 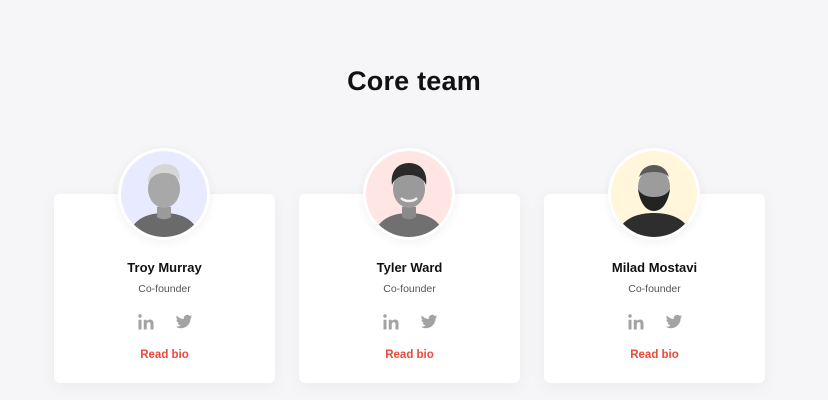 What do you see at coordinates (164, 267) in the screenshot?
I see `member-name: Troy Murray` at bounding box center [164, 267].